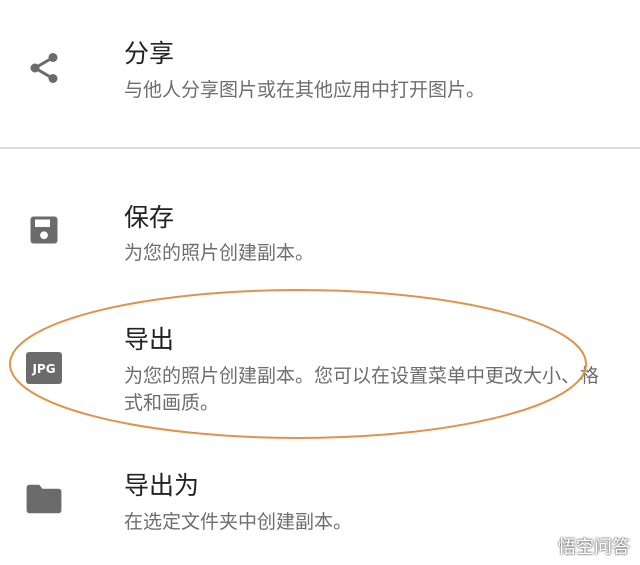 Image resolution: width=640 pixels, height=565 pixels. I want to click on watermark: 悟空问答, so click(579, 546).